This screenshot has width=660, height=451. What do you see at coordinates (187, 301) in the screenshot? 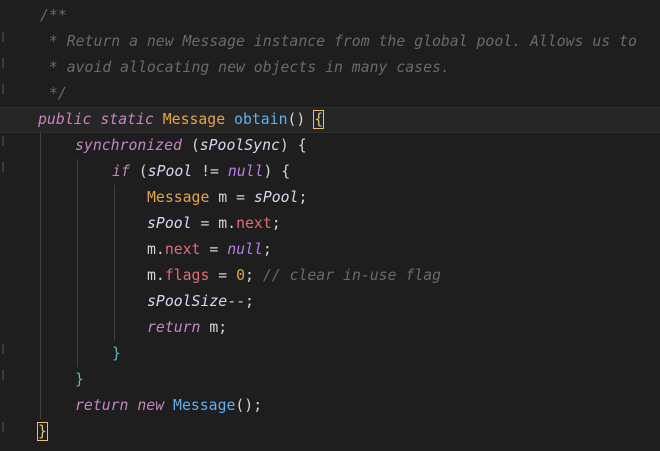
I see `code-token: sPoolSize` at bounding box center [187, 301].